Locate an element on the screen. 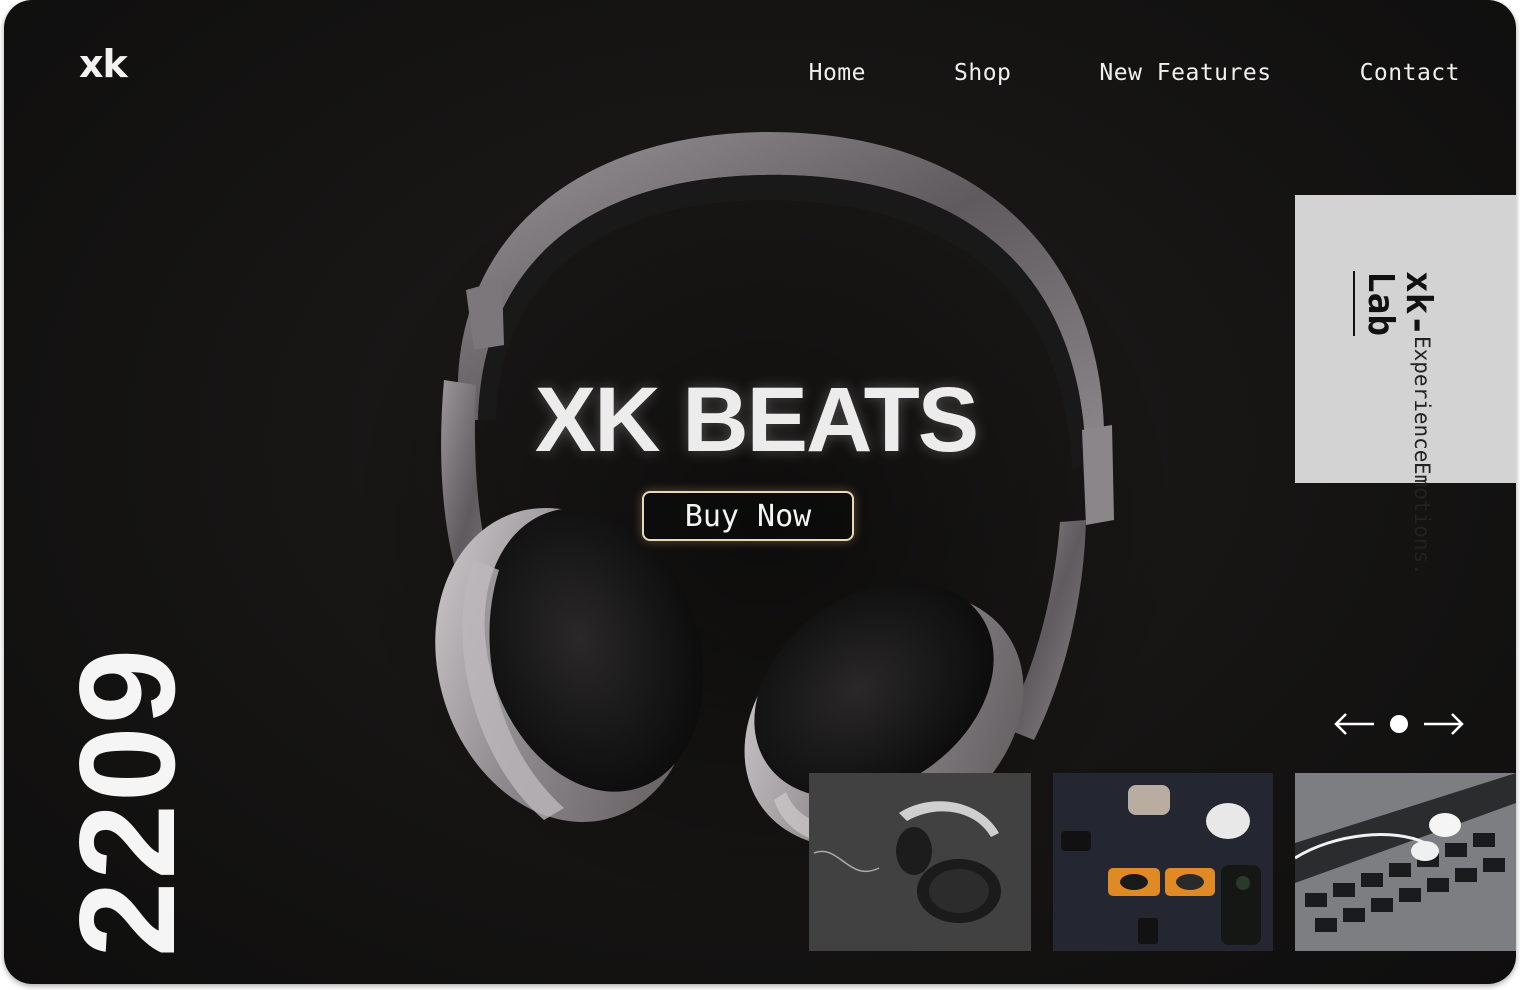 The image size is (1520, 990). lab-card-title: xk-Lab is located at coordinates (1396, 304).